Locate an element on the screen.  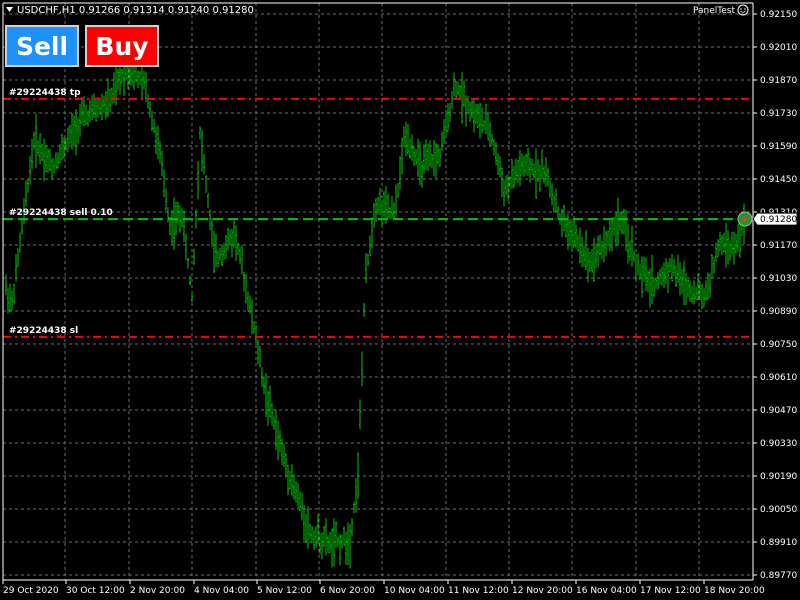
order-arrow-icon is located at coordinates (745, 219).